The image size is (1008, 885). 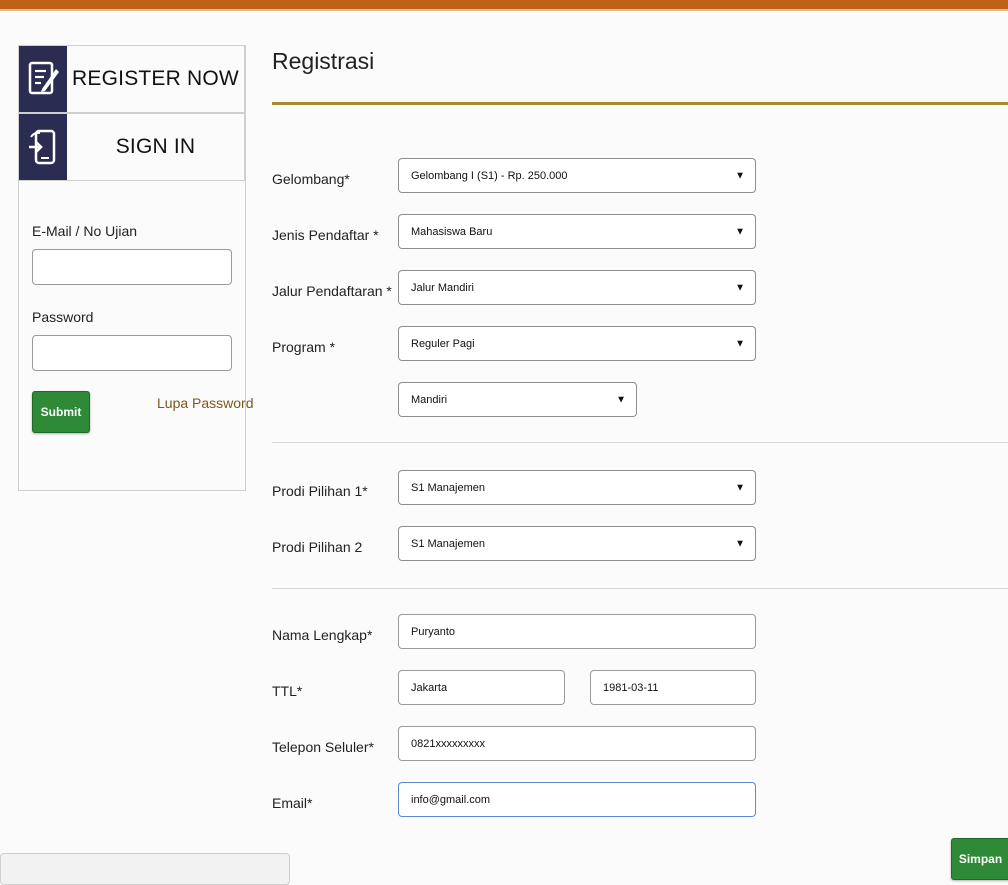 I want to click on tempat-lahir-value: Jakarta, so click(x=429, y=687).